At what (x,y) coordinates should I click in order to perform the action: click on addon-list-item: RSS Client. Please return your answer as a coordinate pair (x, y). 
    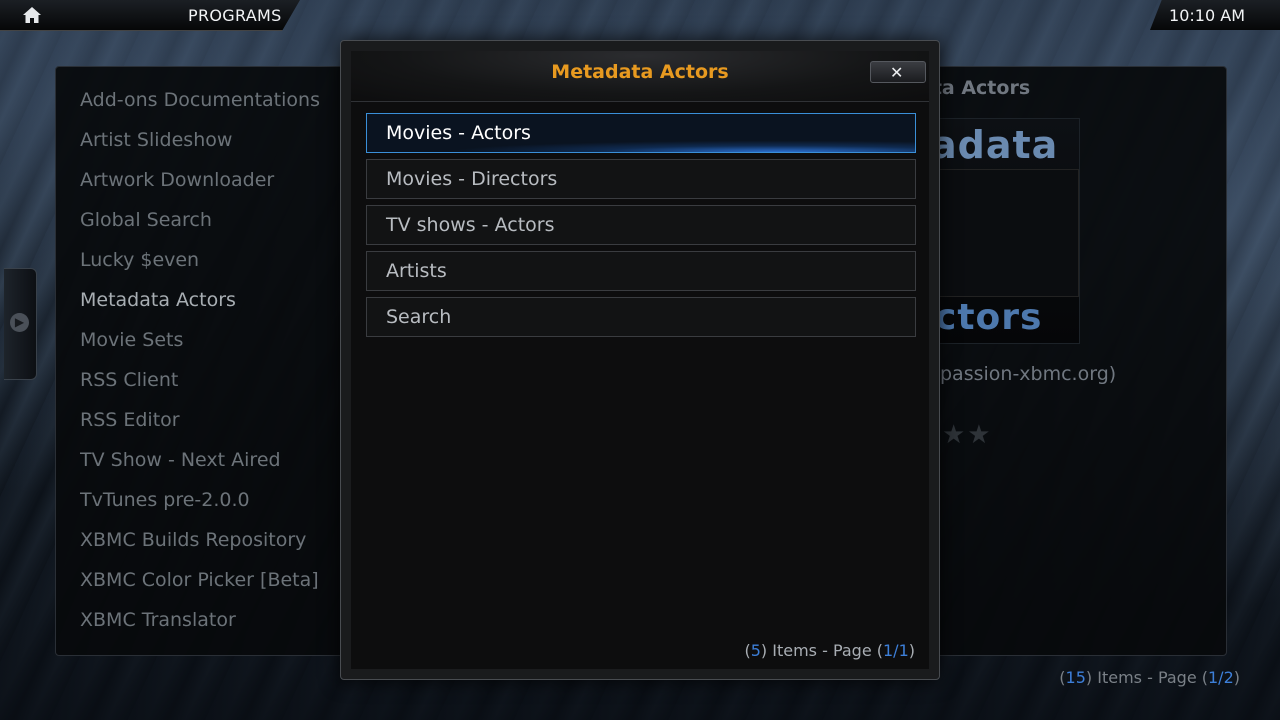
    Looking at the image, I should click on (215, 382).